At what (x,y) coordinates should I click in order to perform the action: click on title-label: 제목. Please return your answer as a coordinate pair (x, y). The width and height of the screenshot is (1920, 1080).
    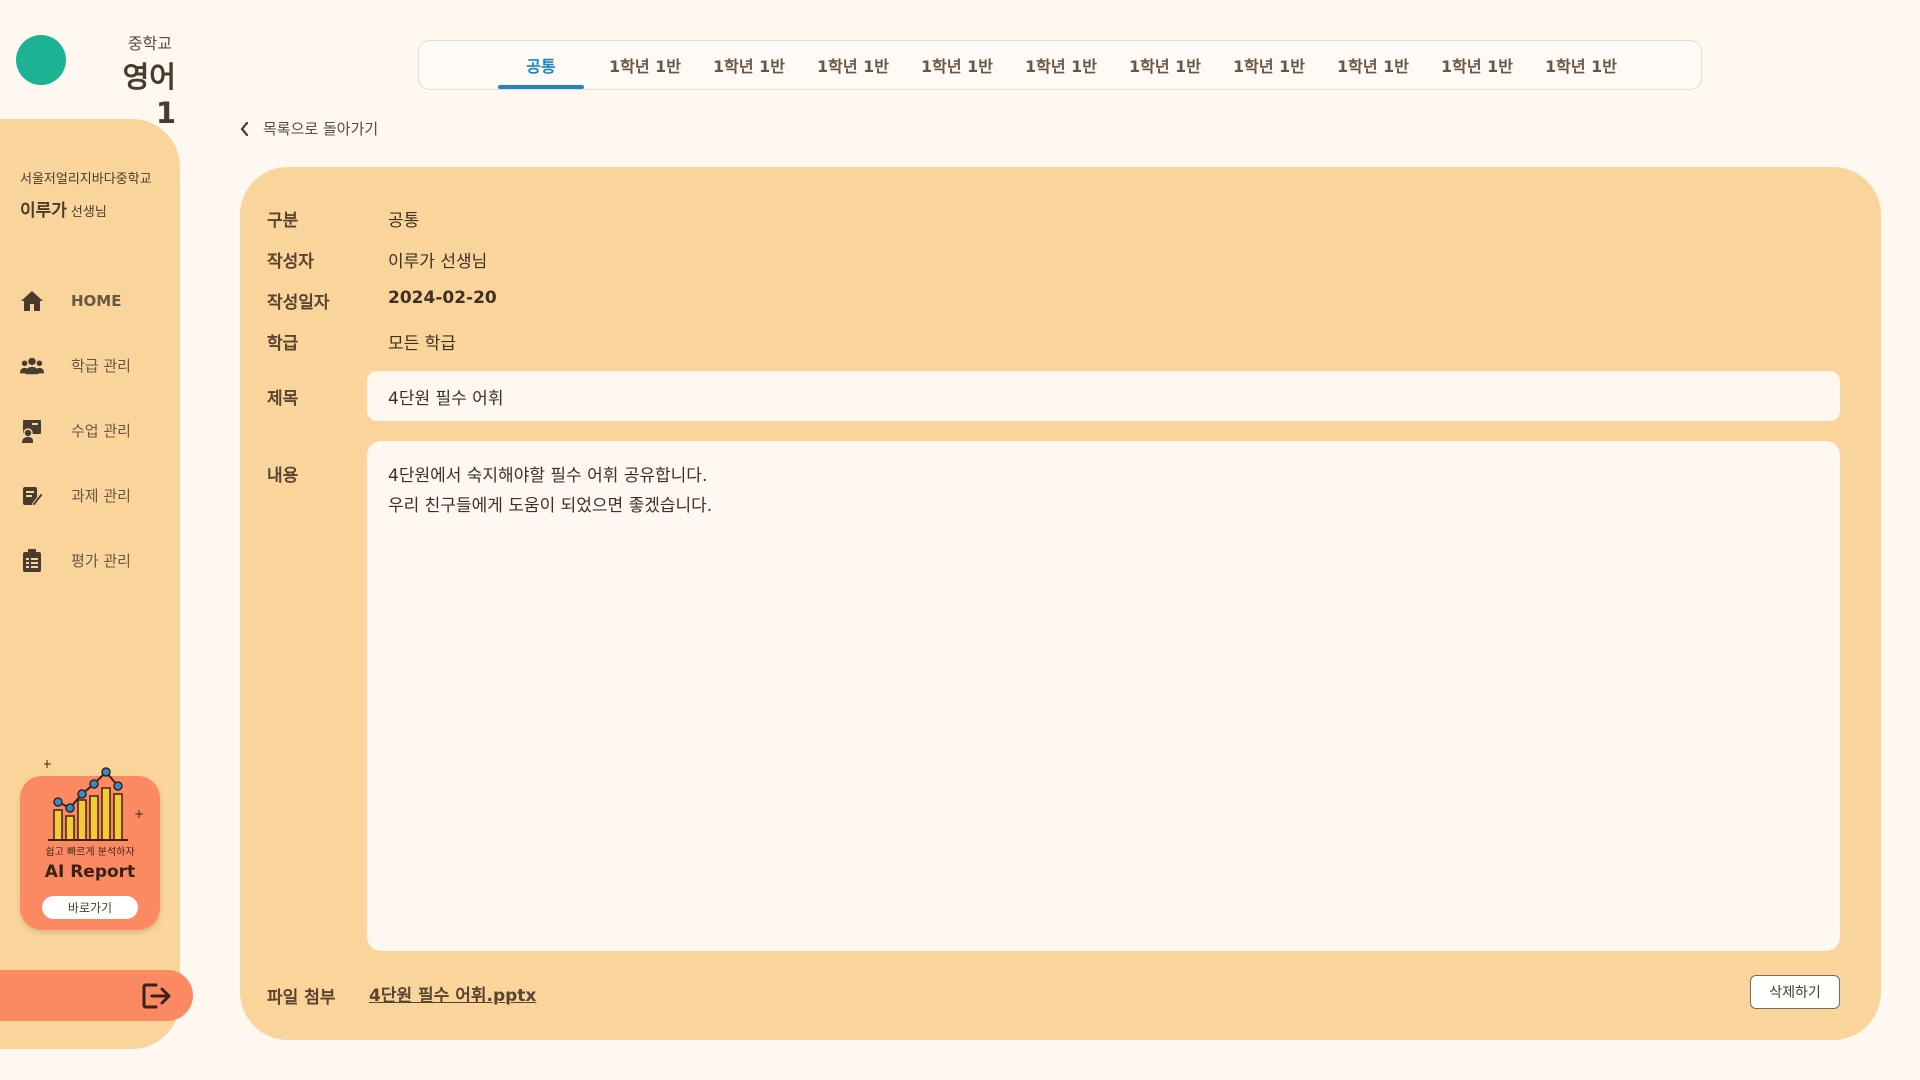
    Looking at the image, I should click on (283, 399).